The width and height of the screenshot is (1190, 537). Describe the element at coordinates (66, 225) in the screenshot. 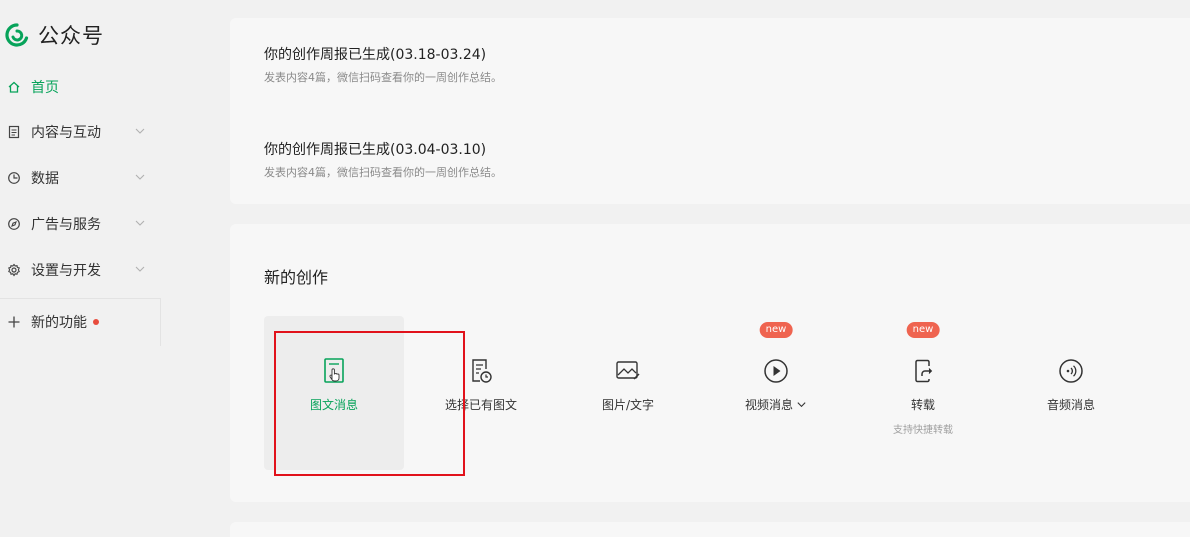

I see `sidebar-item-label: 广告与服务` at that location.